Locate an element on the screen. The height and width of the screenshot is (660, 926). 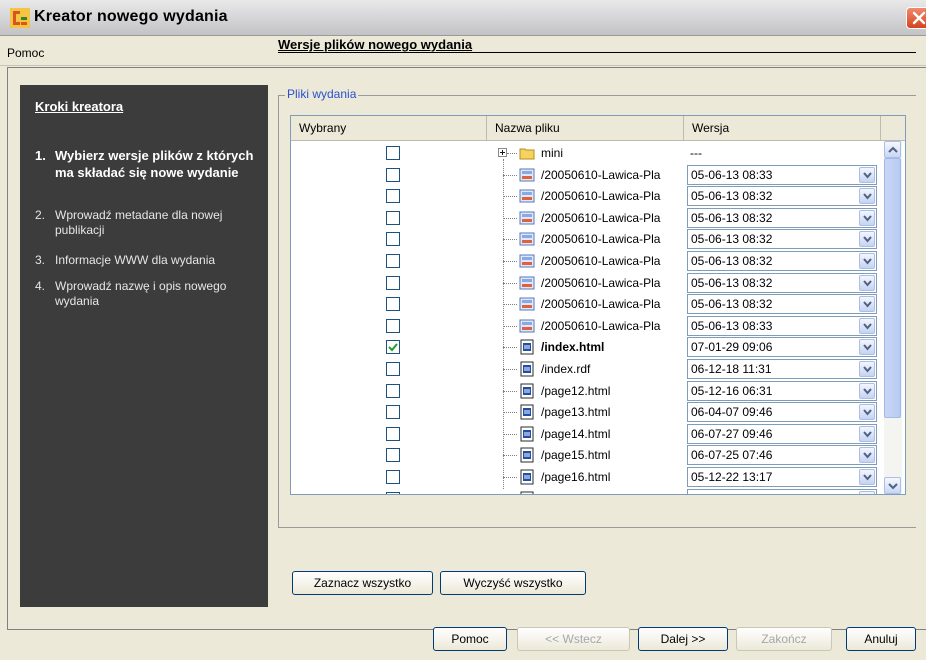
vertical-scrollbar is located at coordinates (893, 317).